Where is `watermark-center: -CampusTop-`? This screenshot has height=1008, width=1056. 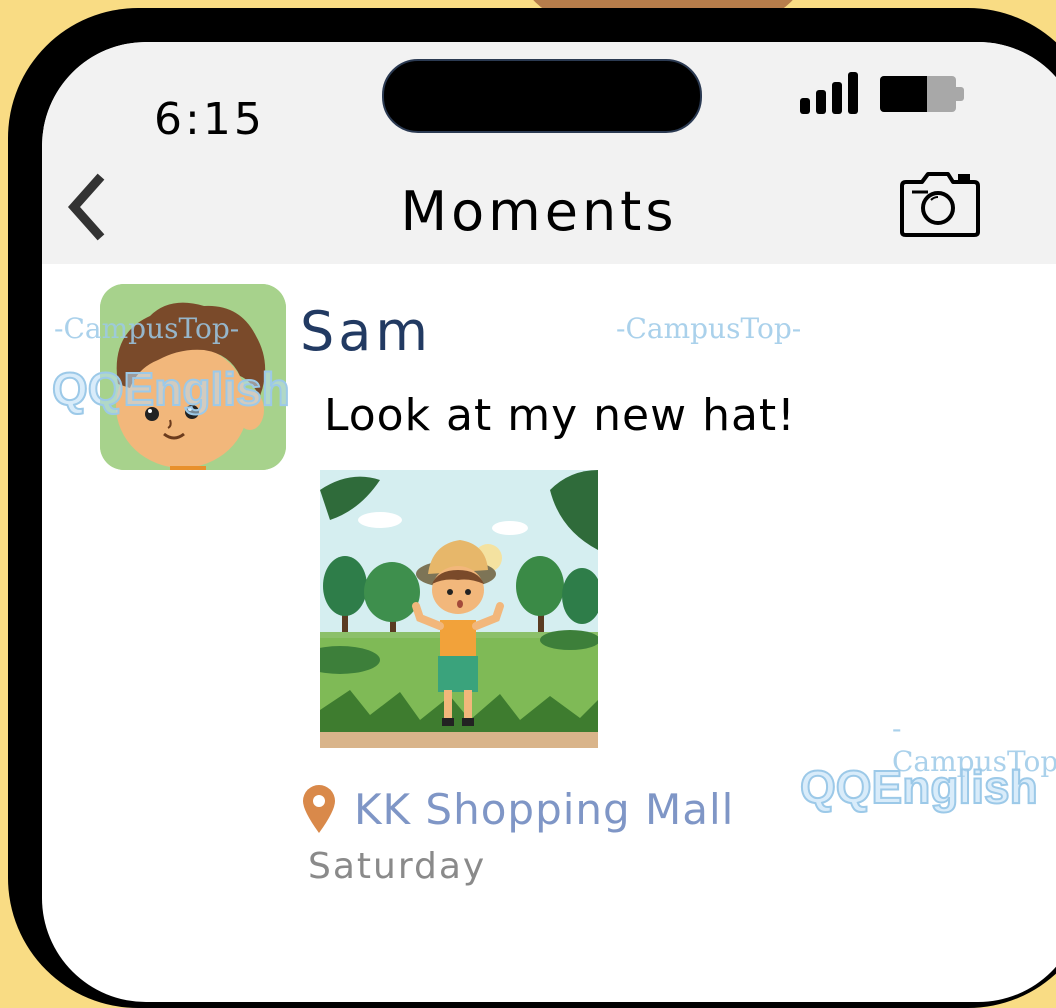
watermark-center: -CampusTop- is located at coordinates (708, 328).